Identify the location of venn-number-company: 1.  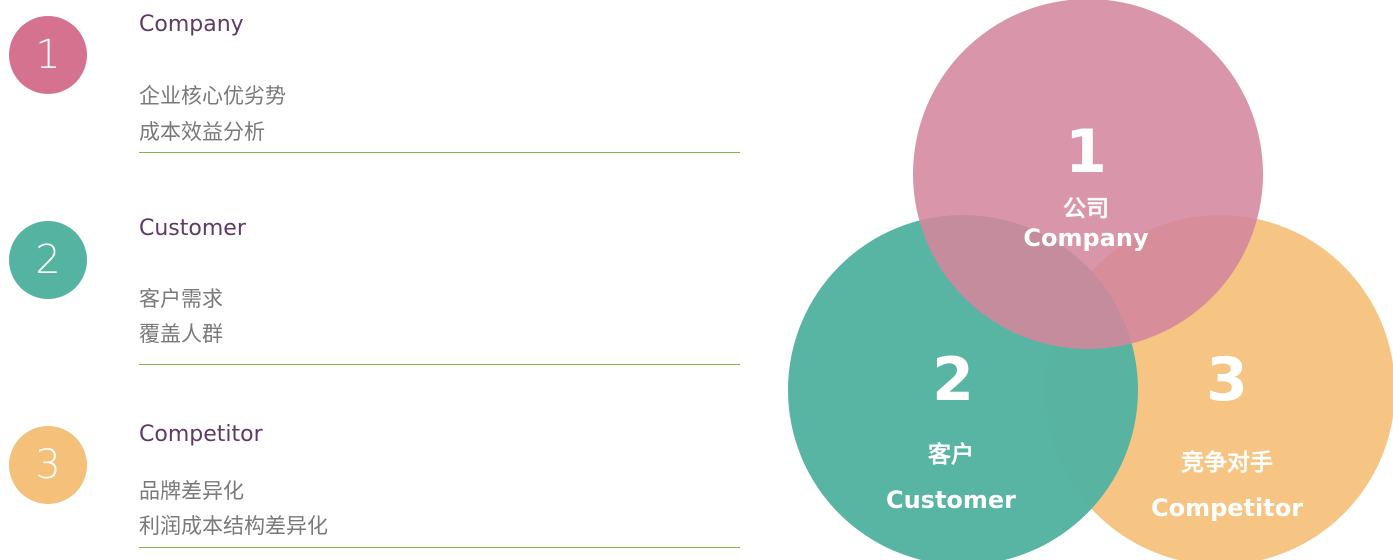
(1086, 152).